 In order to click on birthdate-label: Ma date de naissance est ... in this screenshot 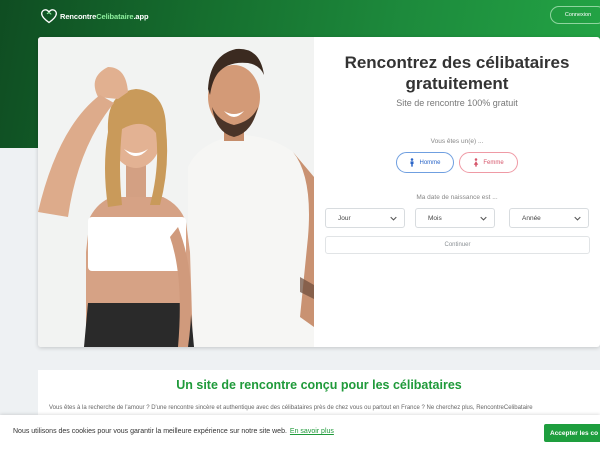, I will do `click(457, 197)`.